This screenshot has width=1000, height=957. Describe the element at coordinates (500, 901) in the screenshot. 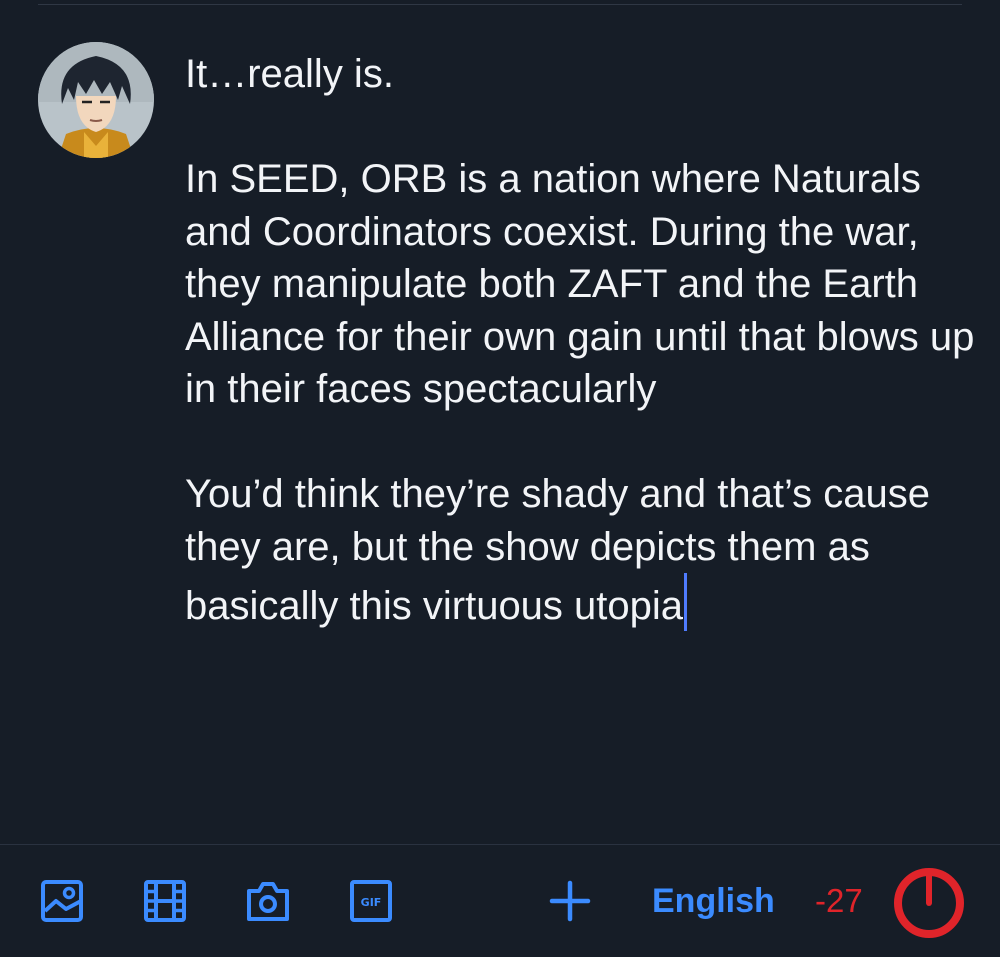

I see `composer-toolbar: GIF English -27` at that location.